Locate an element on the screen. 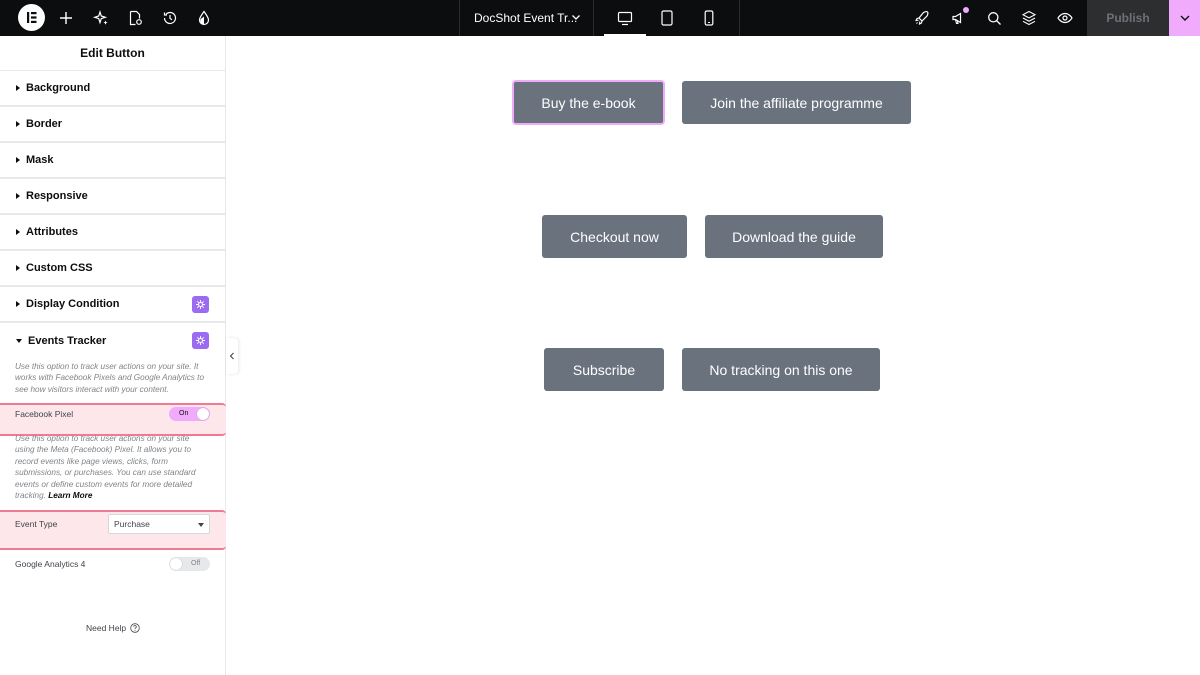  google-analytics-label: Google Analytics 4 is located at coordinates (50, 564).